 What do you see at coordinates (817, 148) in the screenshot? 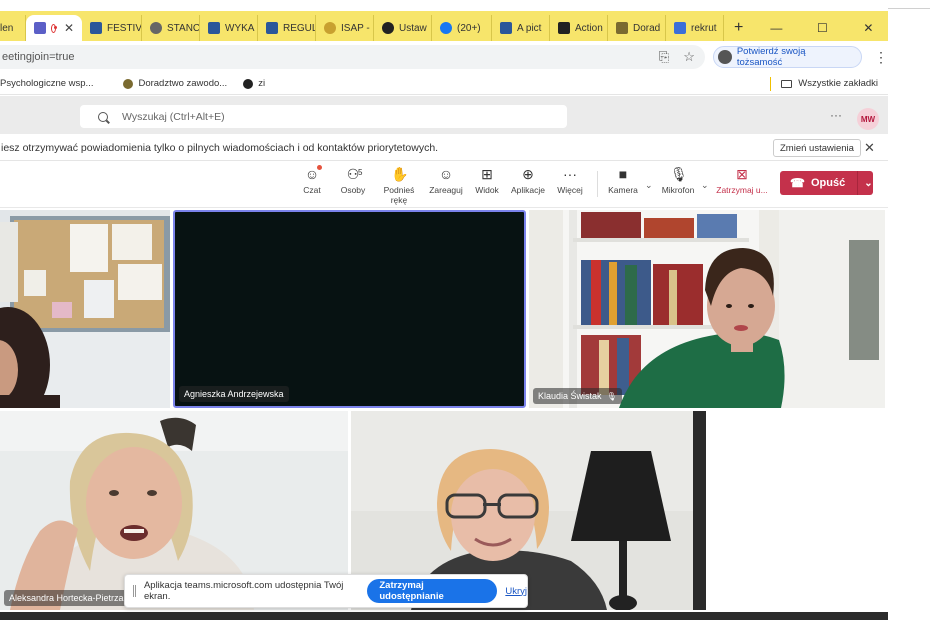
I see `change-settings-button: Zmień ustawienia` at bounding box center [817, 148].